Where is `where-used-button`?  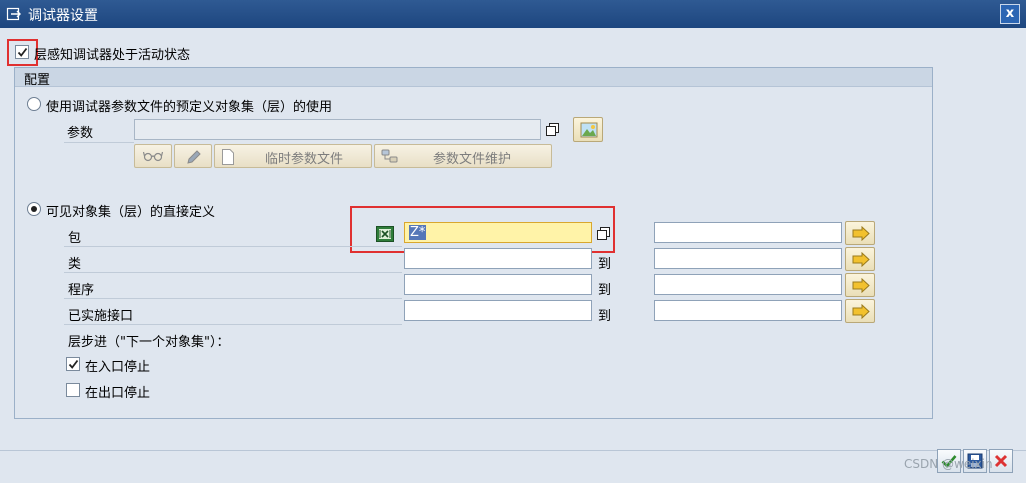 where-used-button is located at coordinates (153, 156).